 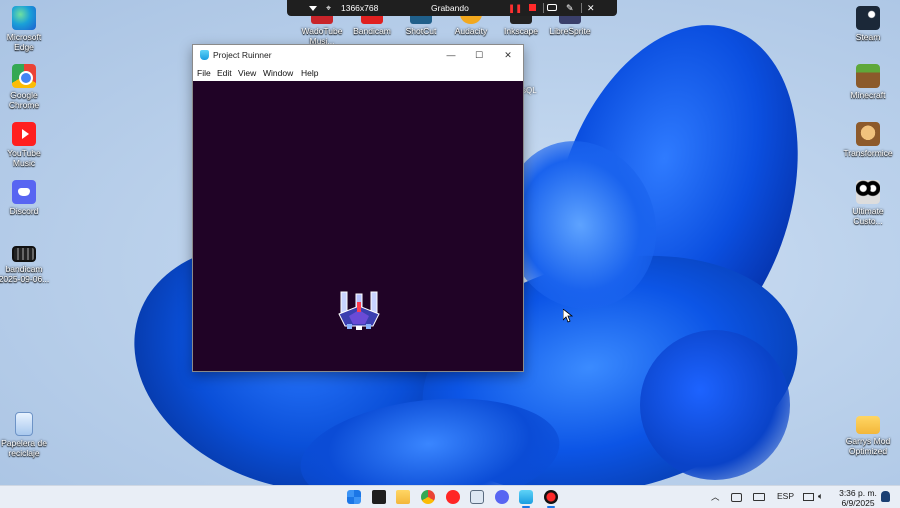 I want to click on desktop-icon-discord: Discord, so click(x=26, y=198).